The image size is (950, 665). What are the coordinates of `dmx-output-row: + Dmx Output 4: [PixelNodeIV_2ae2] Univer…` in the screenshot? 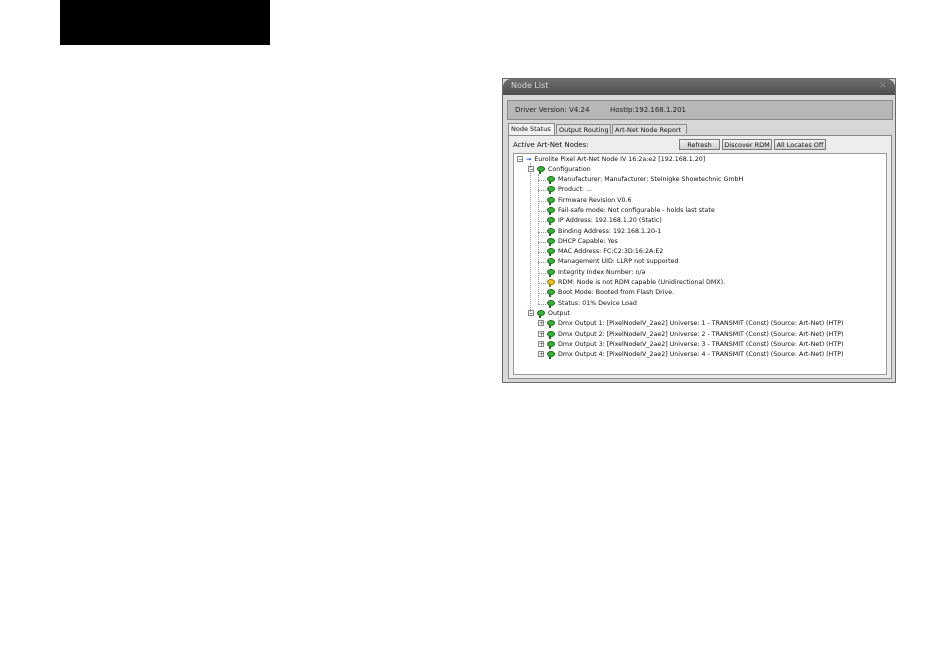 It's located at (690, 355).